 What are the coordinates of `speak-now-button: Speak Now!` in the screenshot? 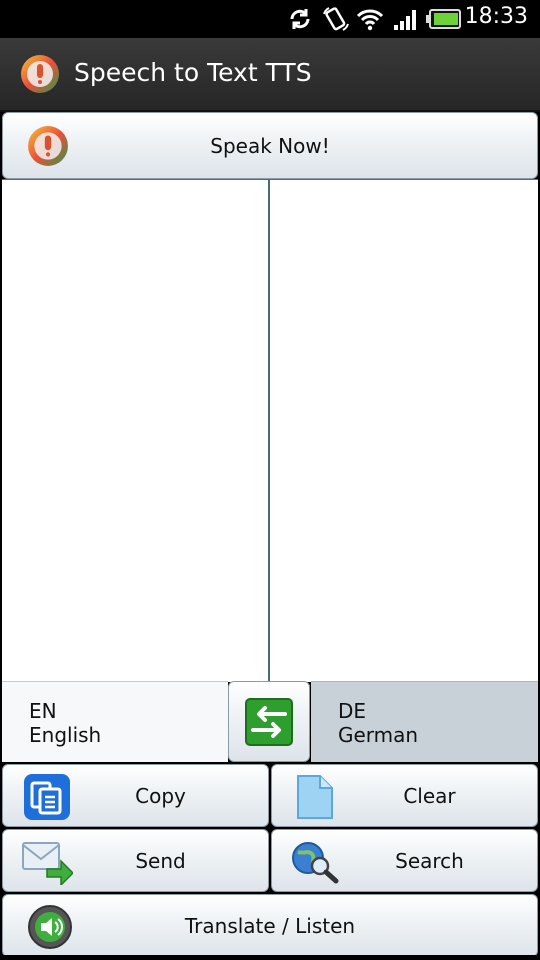 It's located at (270, 145).